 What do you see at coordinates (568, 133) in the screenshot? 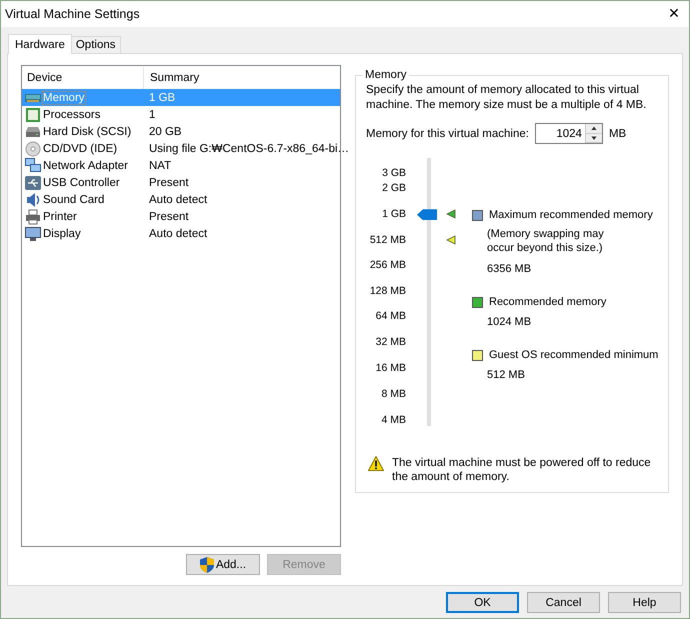
I see `memory-spinbox: 1024` at bounding box center [568, 133].